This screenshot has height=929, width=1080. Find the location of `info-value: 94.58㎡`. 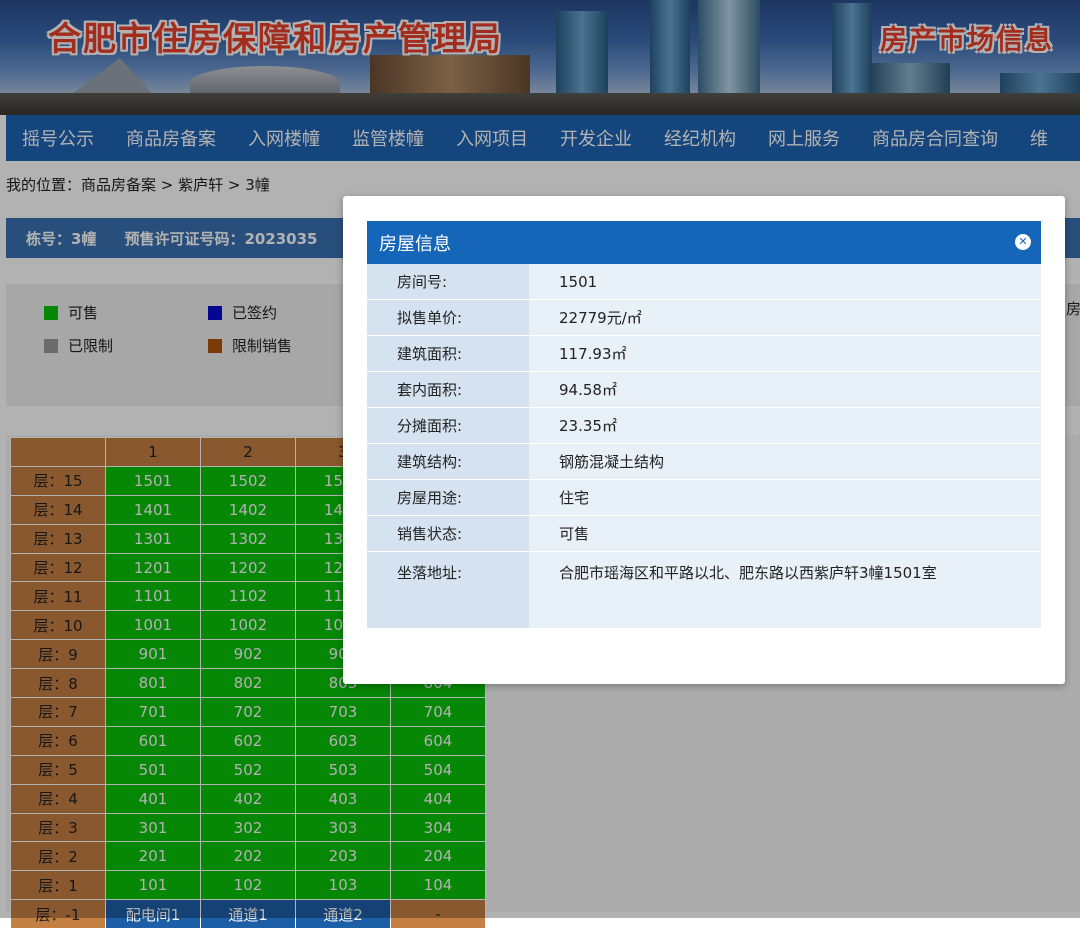

info-value: 94.58㎡ is located at coordinates (785, 389).